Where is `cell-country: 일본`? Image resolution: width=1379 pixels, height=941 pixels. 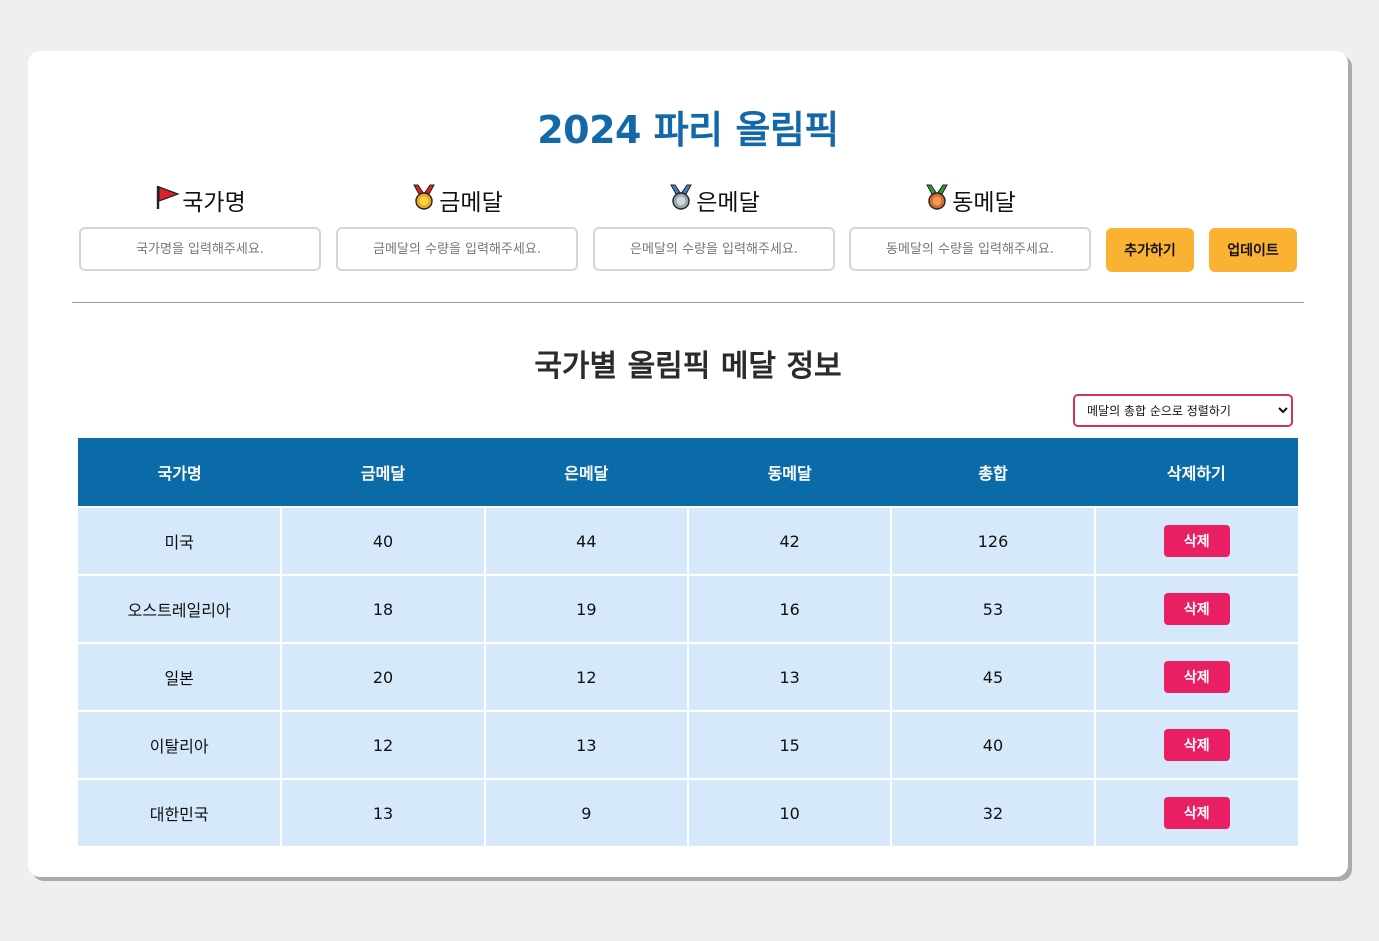
cell-country: 일본 is located at coordinates (180, 677).